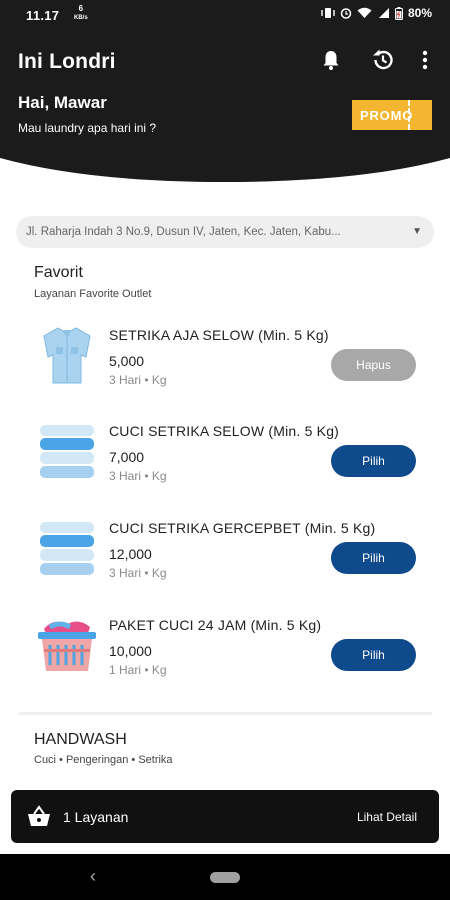 The width and height of the screenshot is (450, 900). Describe the element at coordinates (43, 15) in the screenshot. I see `status-time: 11.17` at that location.